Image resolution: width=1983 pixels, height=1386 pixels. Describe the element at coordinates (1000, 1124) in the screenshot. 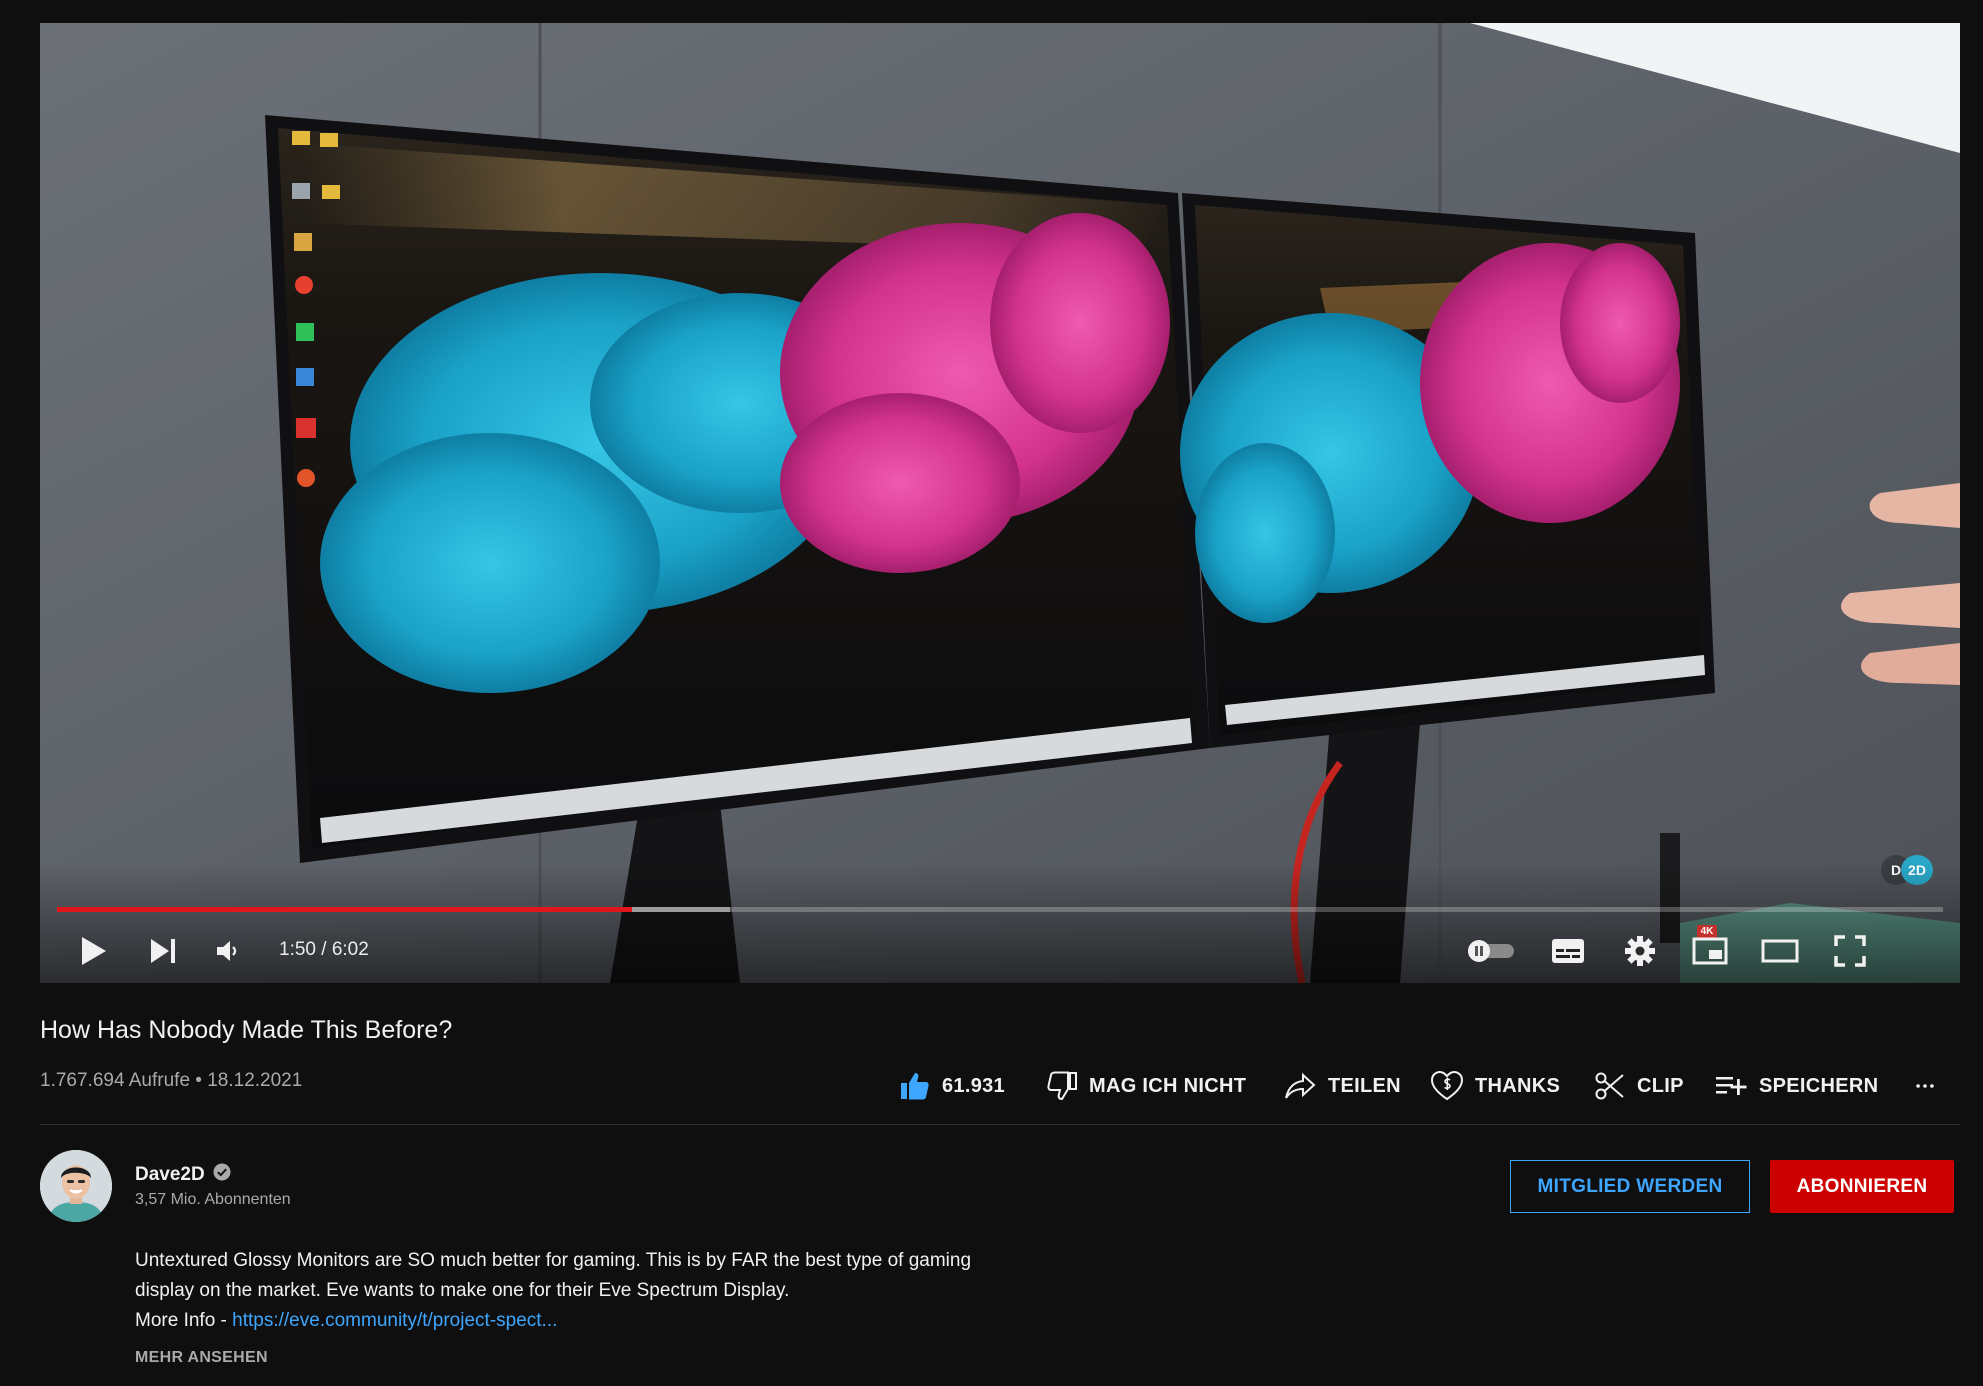

I see `divider` at that location.